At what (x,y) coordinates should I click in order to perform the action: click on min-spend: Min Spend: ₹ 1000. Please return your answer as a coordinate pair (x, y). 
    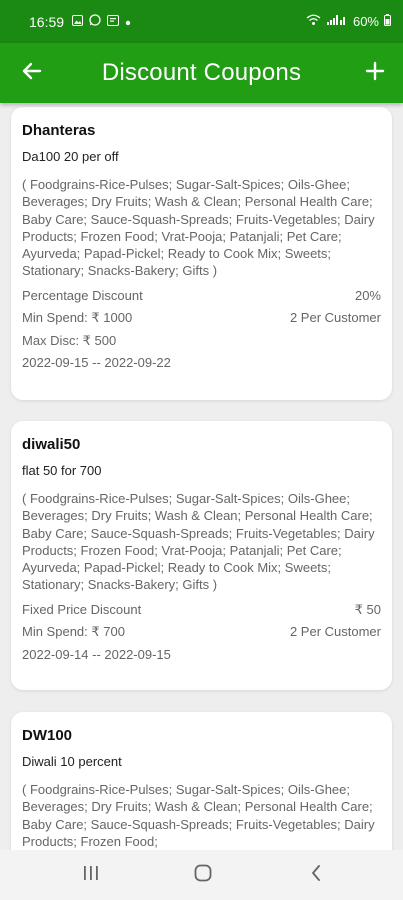
    Looking at the image, I should click on (77, 318).